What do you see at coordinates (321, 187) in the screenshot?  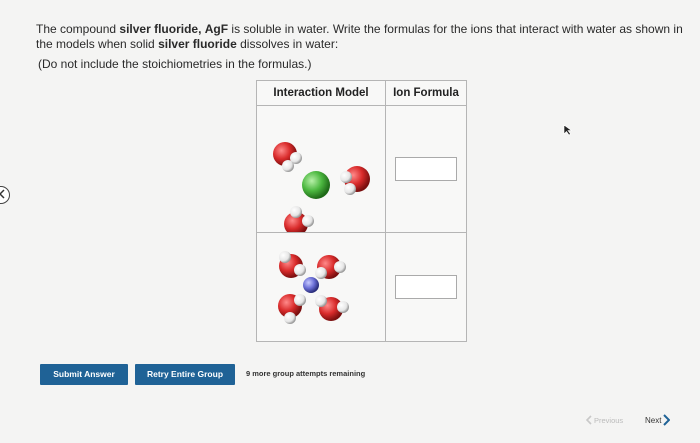 I see `water-cation-model-image` at bounding box center [321, 187].